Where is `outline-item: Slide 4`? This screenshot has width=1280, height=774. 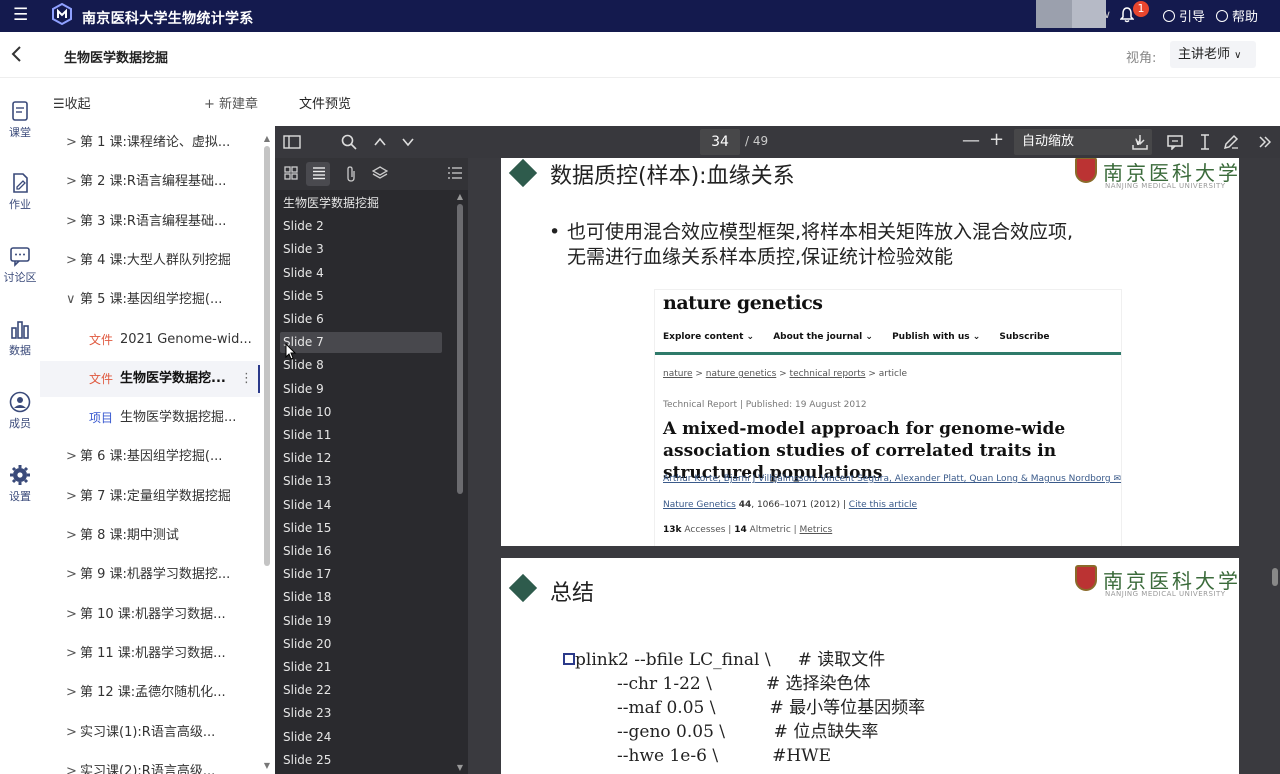 outline-item: Slide 4 is located at coordinates (364, 273).